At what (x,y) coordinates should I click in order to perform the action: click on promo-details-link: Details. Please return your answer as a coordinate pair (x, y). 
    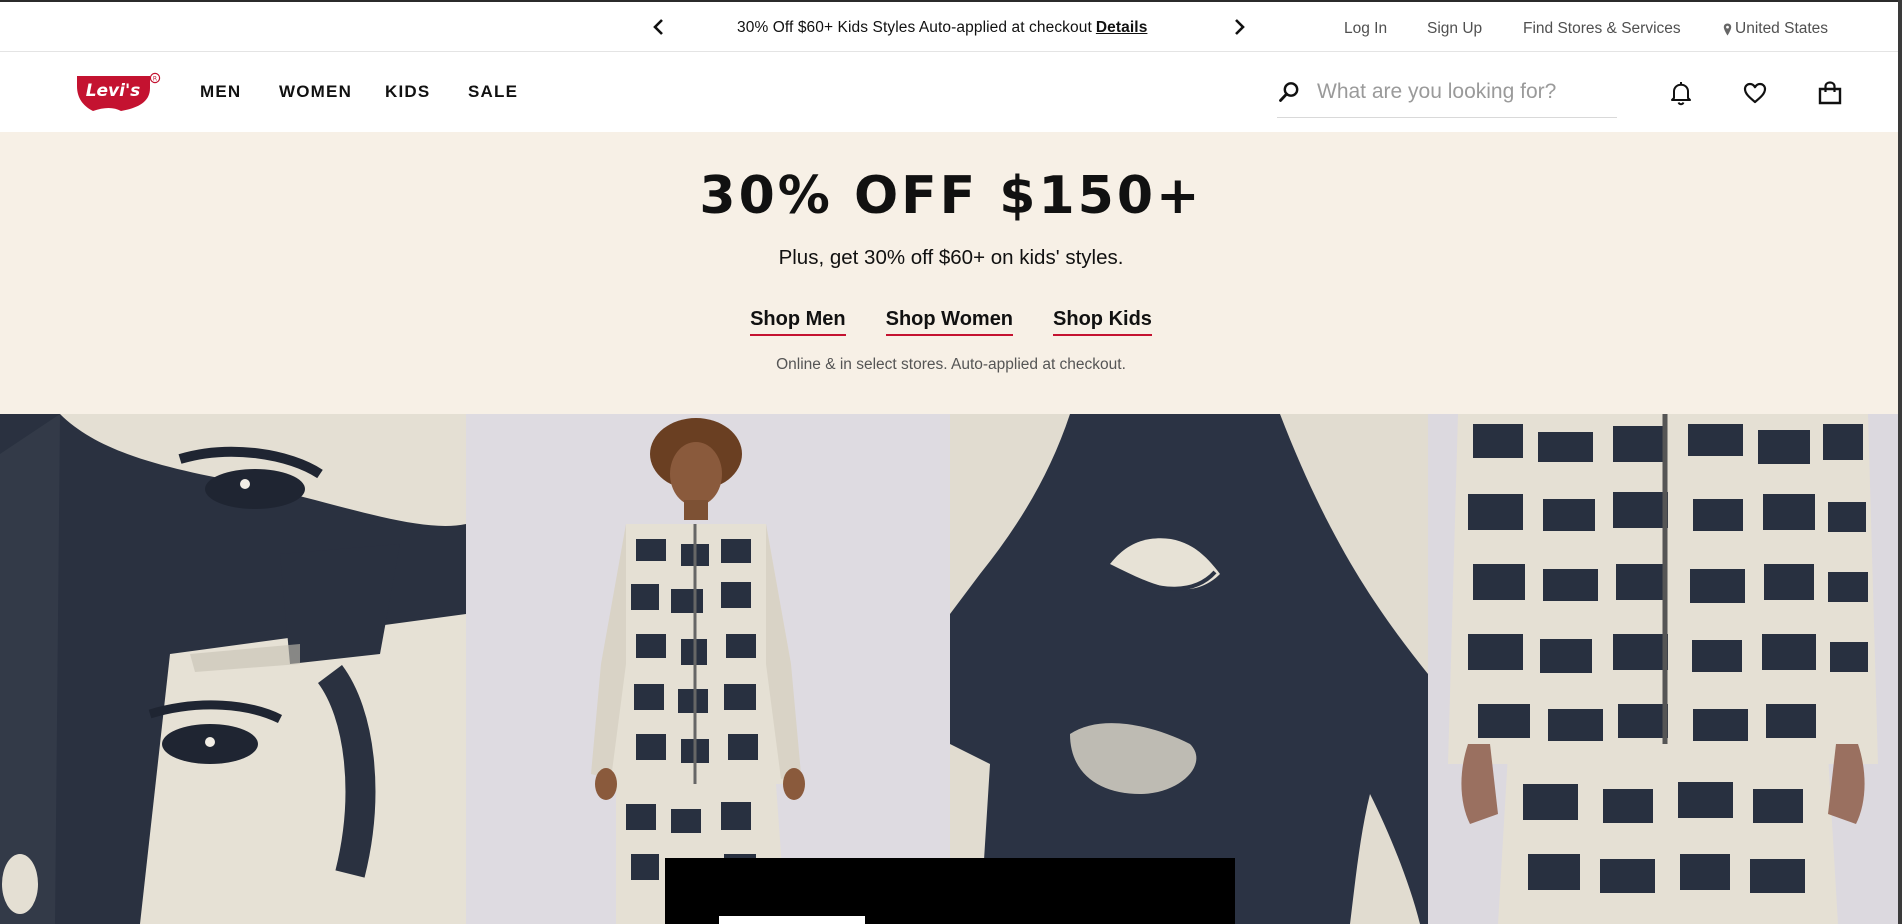
    Looking at the image, I should click on (1122, 27).